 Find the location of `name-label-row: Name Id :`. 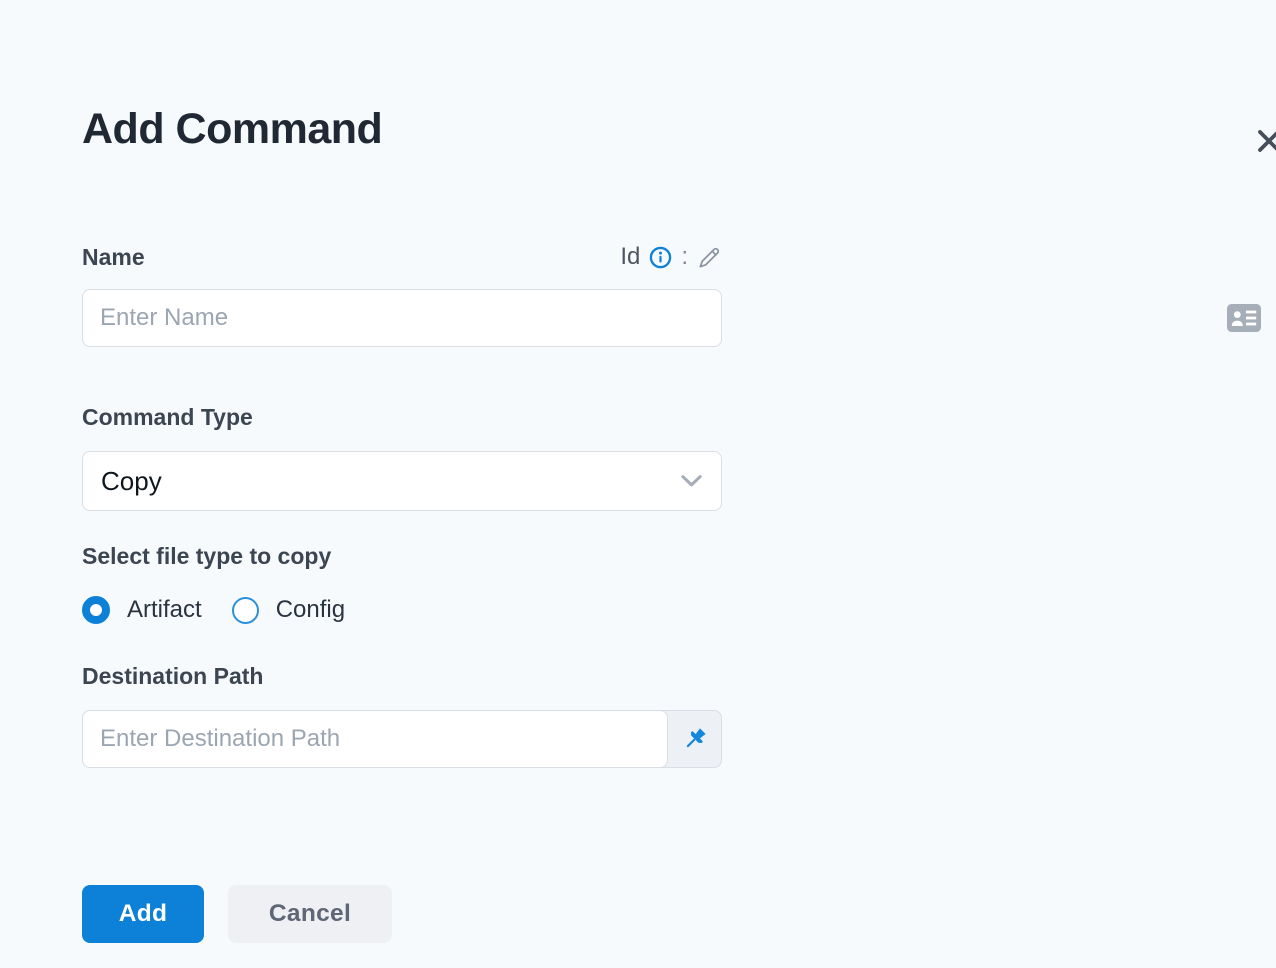

name-label-row: Name Id : is located at coordinates (402, 257).